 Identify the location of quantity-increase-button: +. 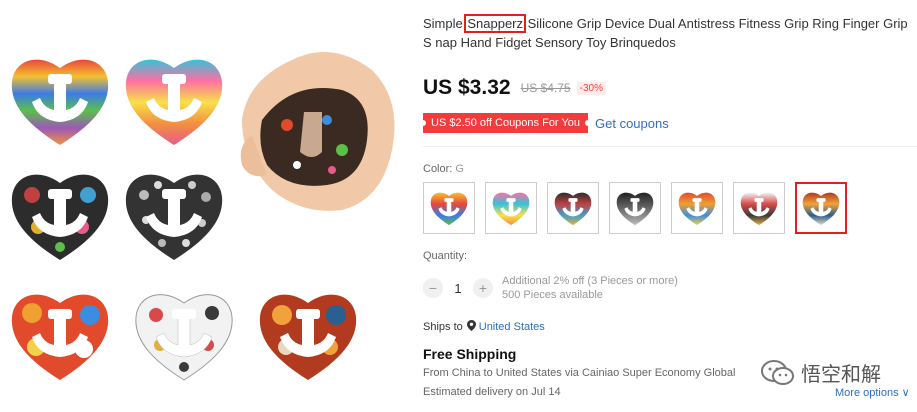
(483, 288).